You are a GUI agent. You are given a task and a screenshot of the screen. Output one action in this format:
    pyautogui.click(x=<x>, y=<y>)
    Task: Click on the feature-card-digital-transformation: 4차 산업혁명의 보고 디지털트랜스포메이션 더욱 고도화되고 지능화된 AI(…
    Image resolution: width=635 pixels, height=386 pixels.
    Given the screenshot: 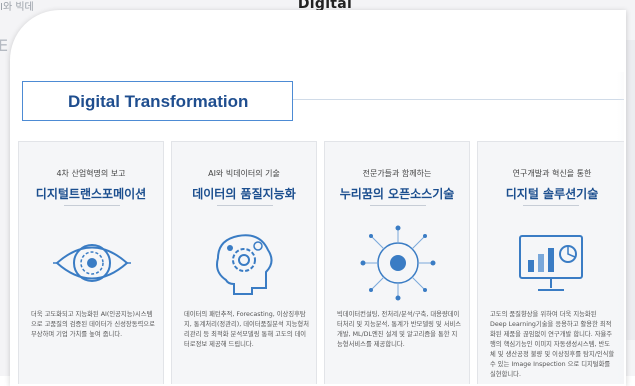 What is the action you would take?
    pyautogui.click(x=91, y=262)
    